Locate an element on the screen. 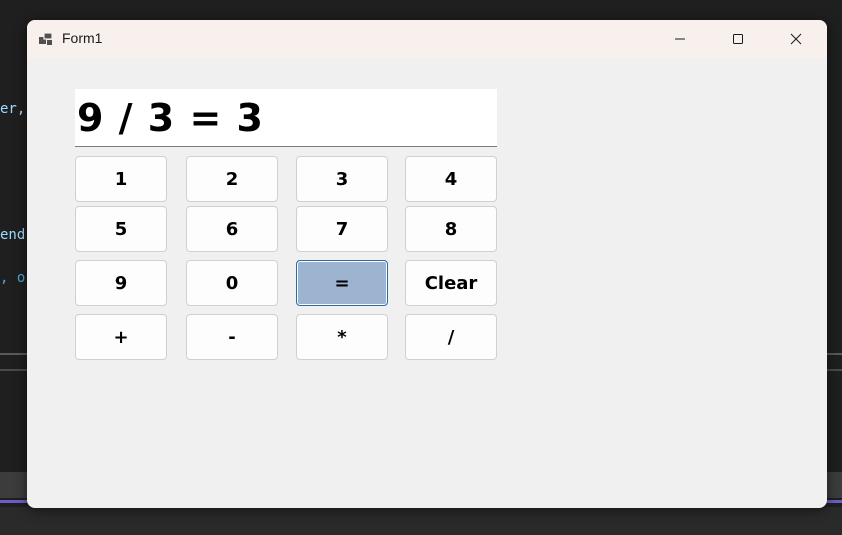 This screenshot has height=535, width=842. plus-button: + is located at coordinates (121, 337).